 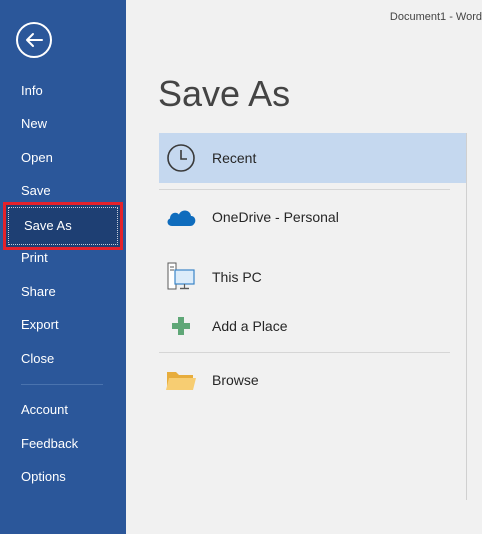 What do you see at coordinates (63, 325) in the screenshot?
I see `sidebar-item-export: Export` at bounding box center [63, 325].